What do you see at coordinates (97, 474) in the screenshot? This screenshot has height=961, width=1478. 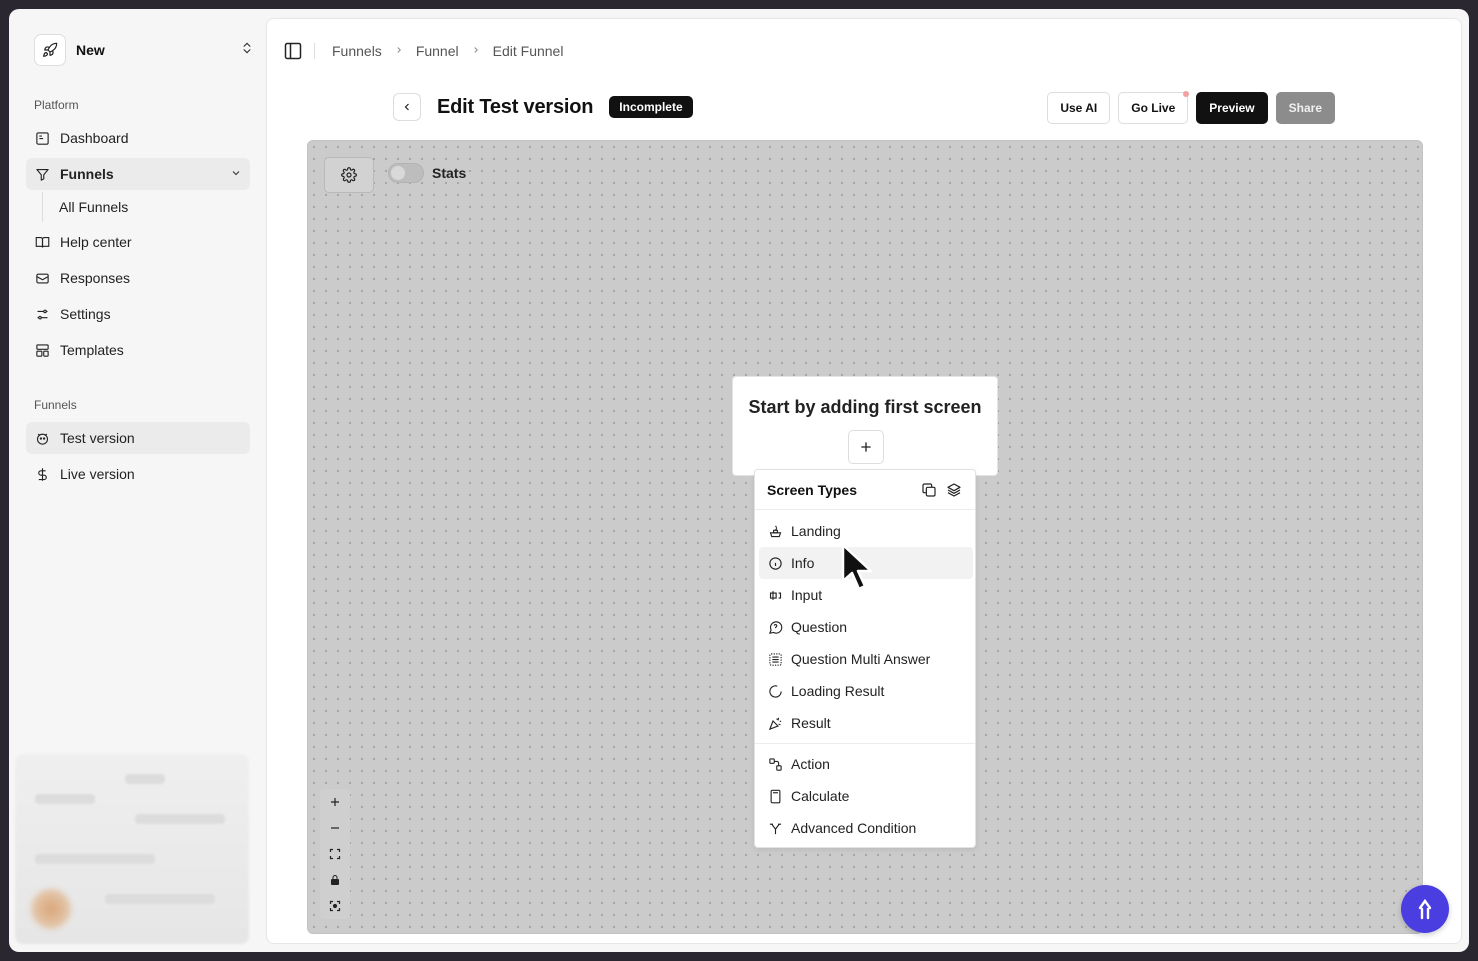 I see `sidebar-item-label: Live version` at bounding box center [97, 474].